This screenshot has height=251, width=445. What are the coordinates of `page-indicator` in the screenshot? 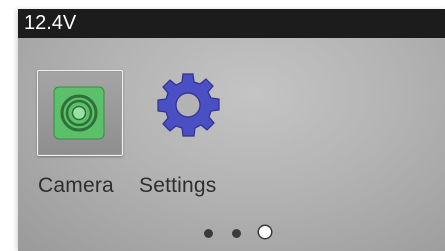 It's located at (244, 233).